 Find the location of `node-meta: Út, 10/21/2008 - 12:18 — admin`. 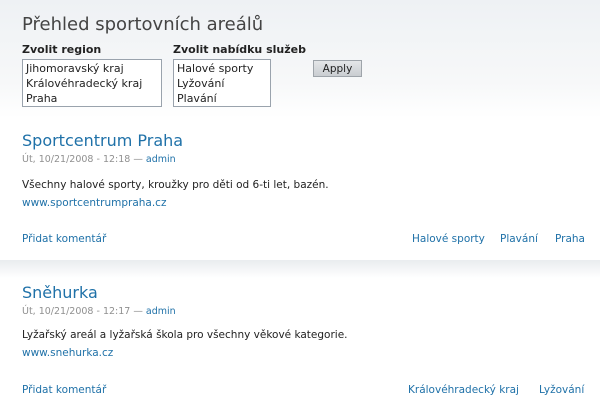

node-meta: Út, 10/21/2008 - 12:18 — admin is located at coordinates (99, 159).